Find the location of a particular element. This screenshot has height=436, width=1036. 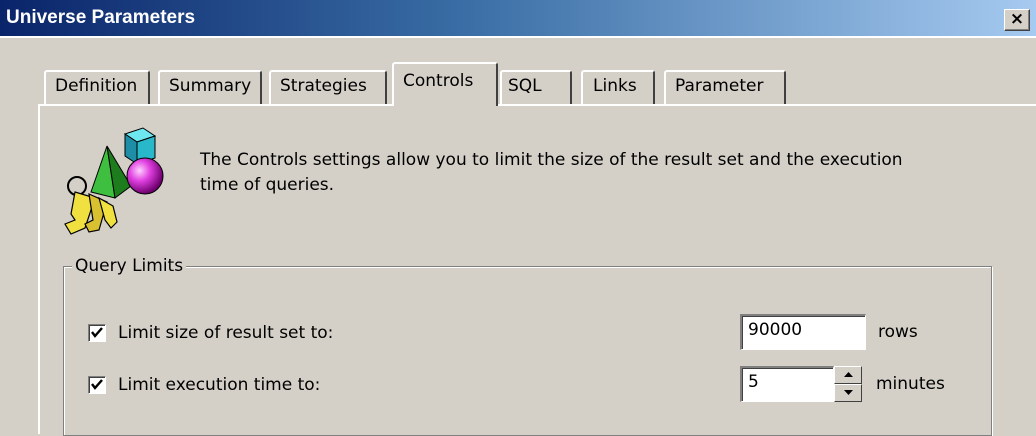

spin-up-button is located at coordinates (848, 375).